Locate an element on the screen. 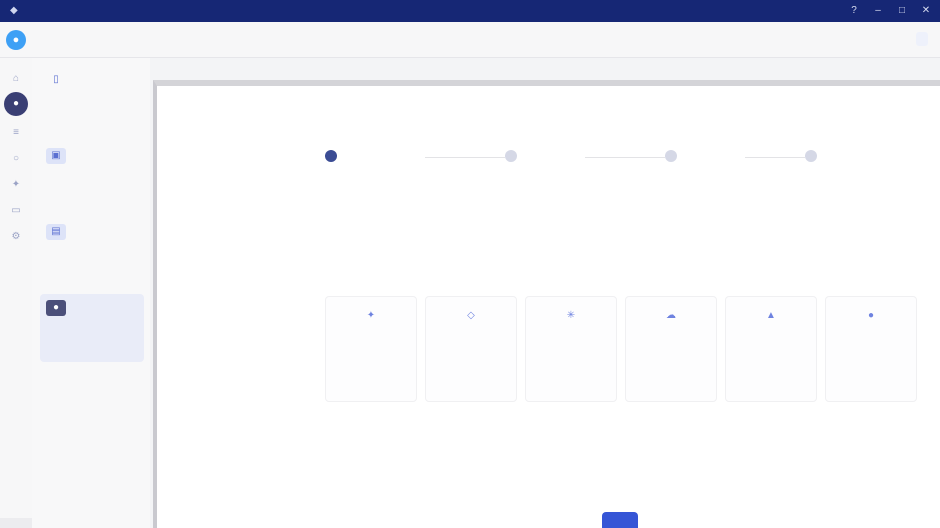  header-action-button is located at coordinates (922, 39).